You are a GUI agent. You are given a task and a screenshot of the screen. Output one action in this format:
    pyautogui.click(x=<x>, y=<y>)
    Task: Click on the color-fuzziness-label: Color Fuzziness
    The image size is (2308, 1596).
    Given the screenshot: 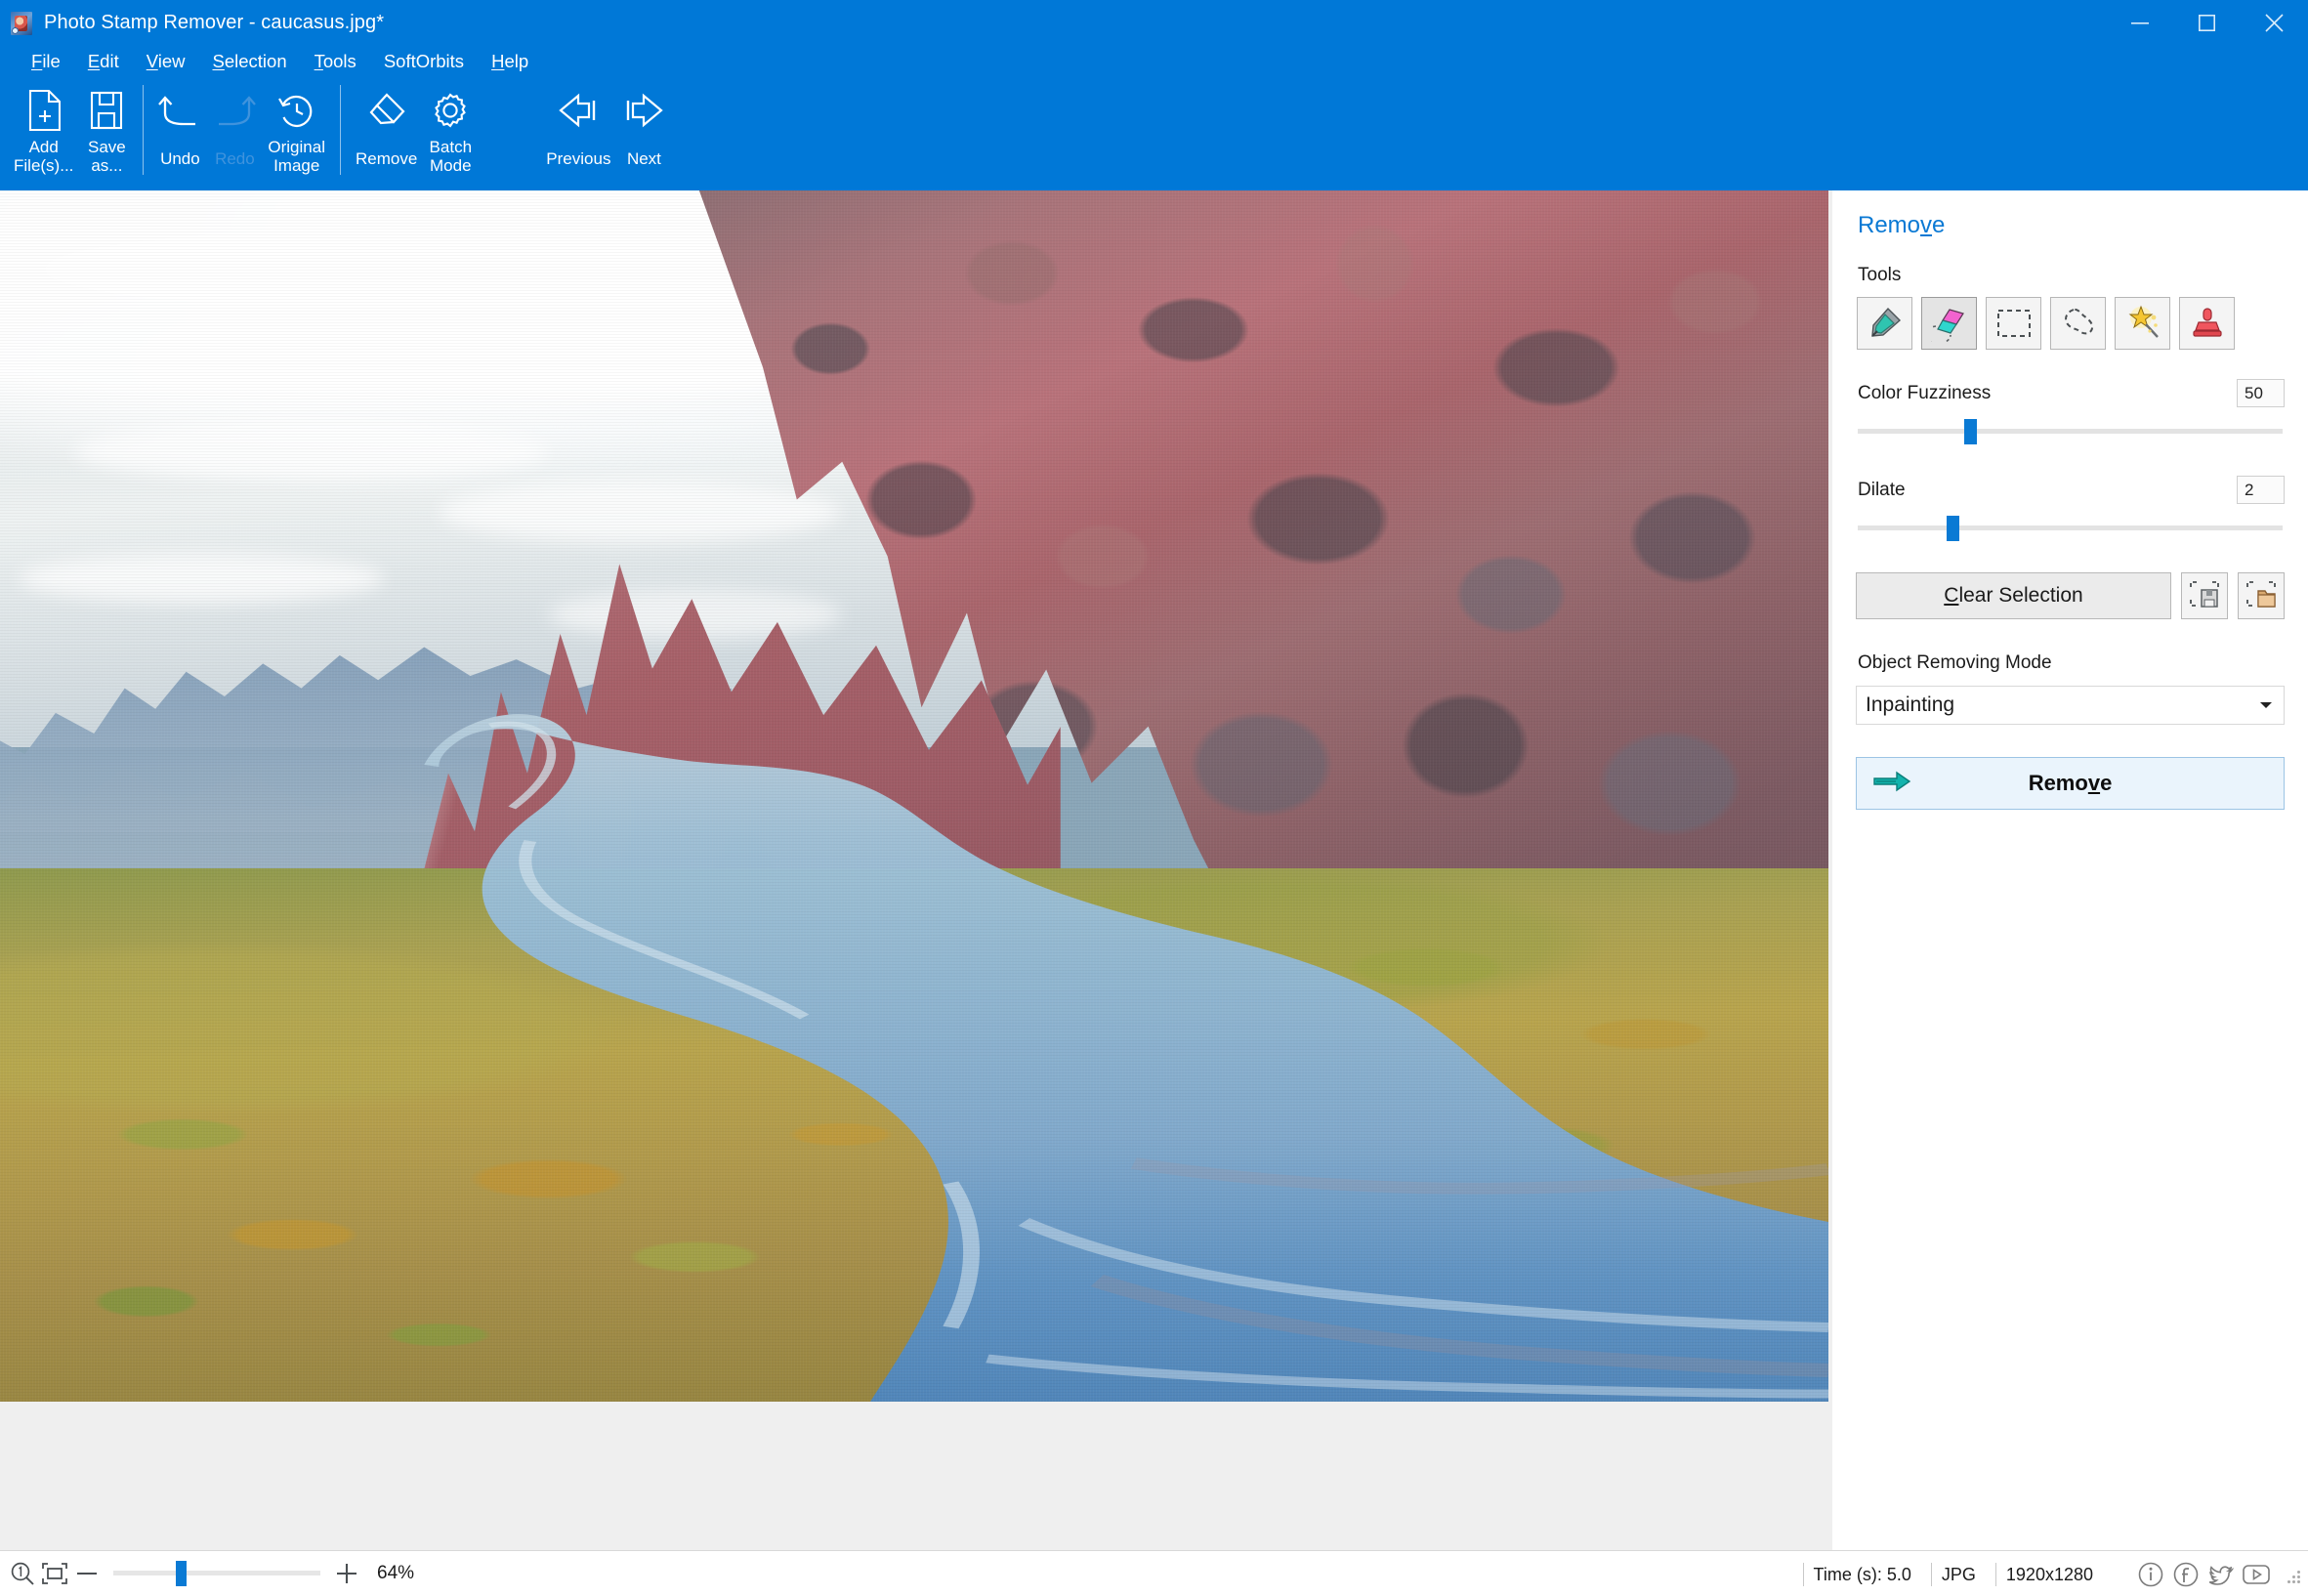 What is the action you would take?
    pyautogui.click(x=1925, y=392)
    